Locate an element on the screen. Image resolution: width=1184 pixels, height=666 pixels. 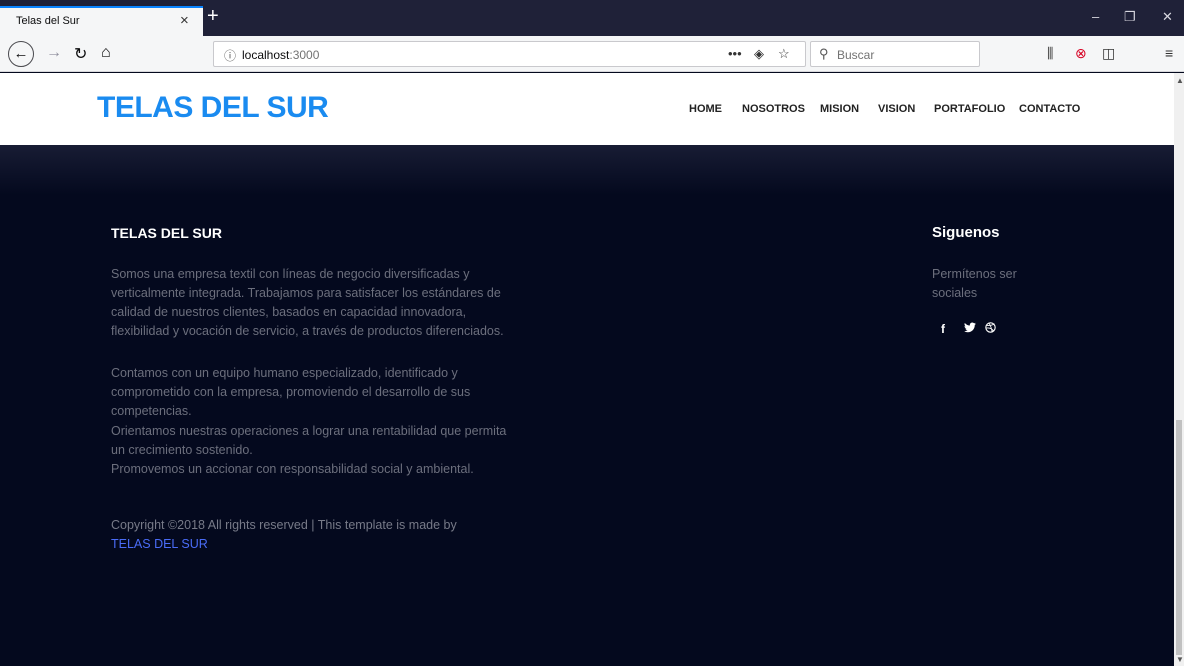
scroll-down-icon: ▼ is located at coordinates (1180, 659).